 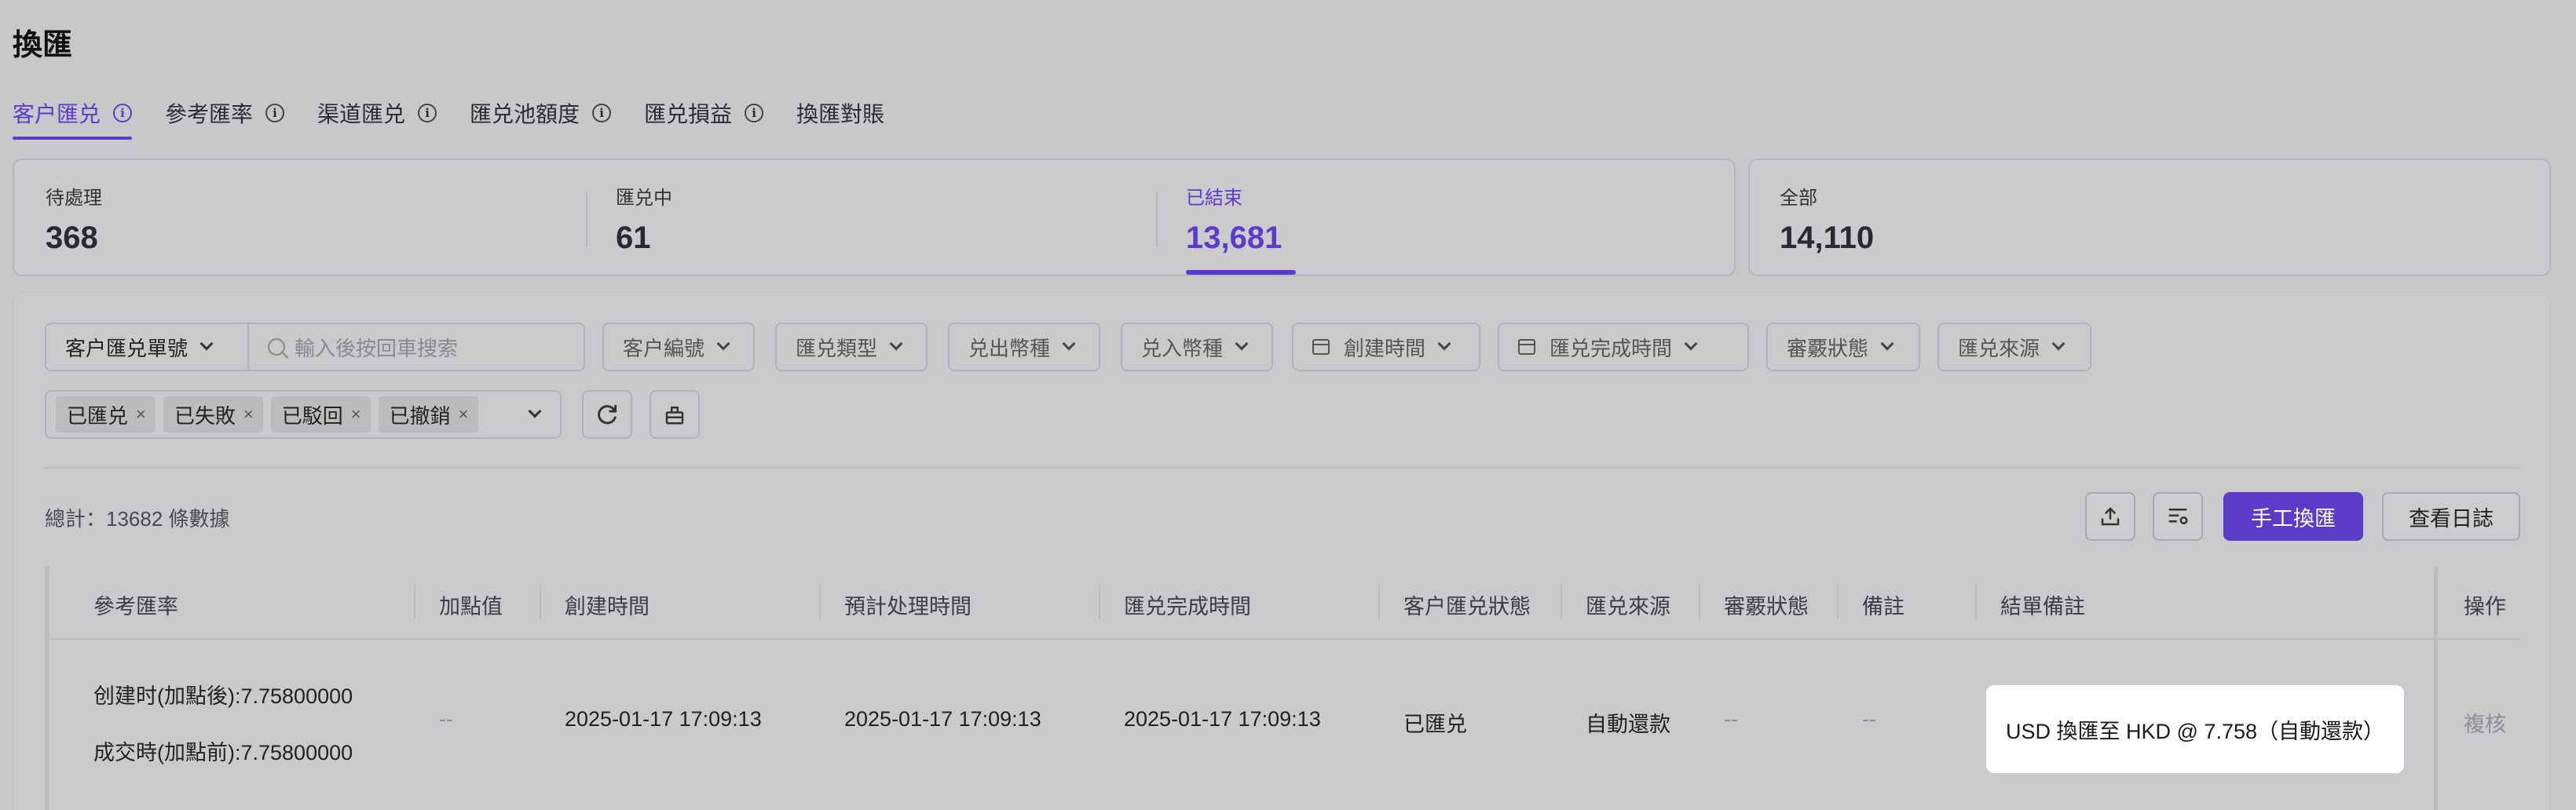 What do you see at coordinates (1843, 347) in the screenshot?
I see `filter-review-status: 審覈狀態` at bounding box center [1843, 347].